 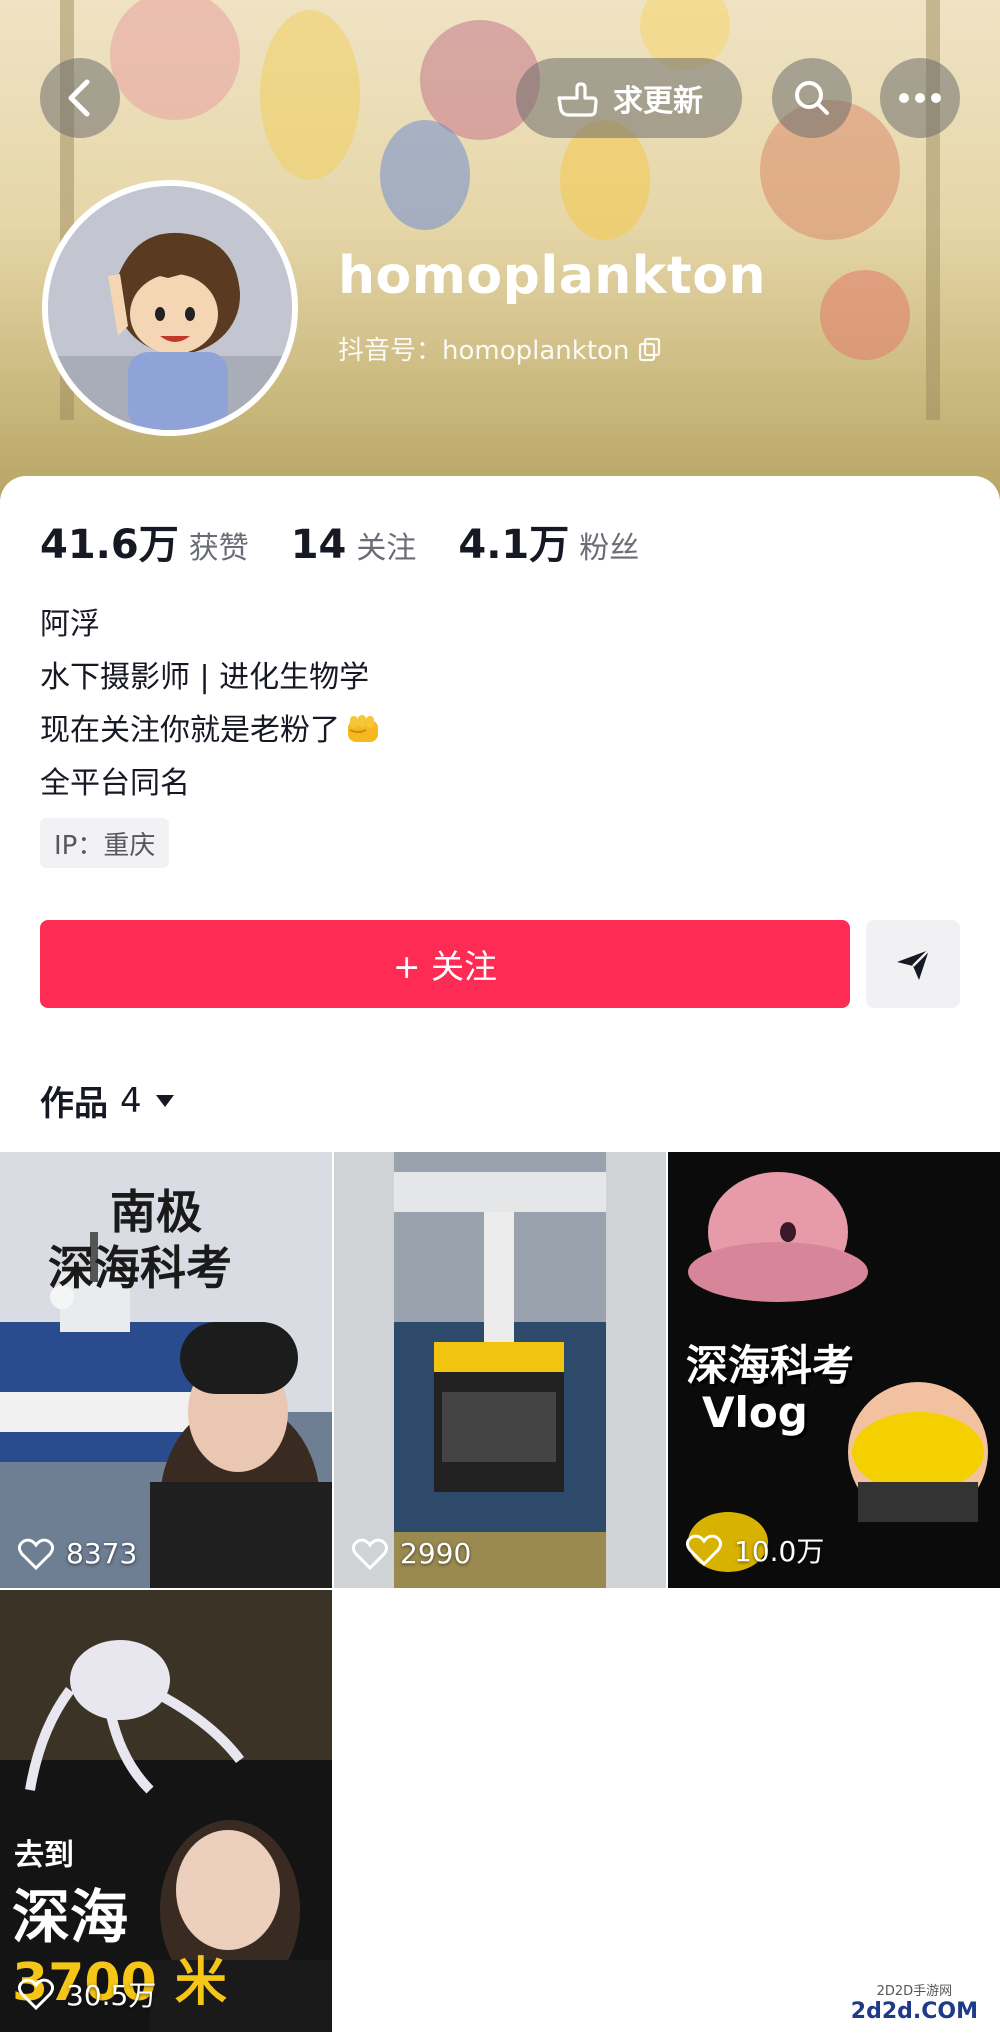 I want to click on works-tab: 作品 4, so click(x=108, y=1100).